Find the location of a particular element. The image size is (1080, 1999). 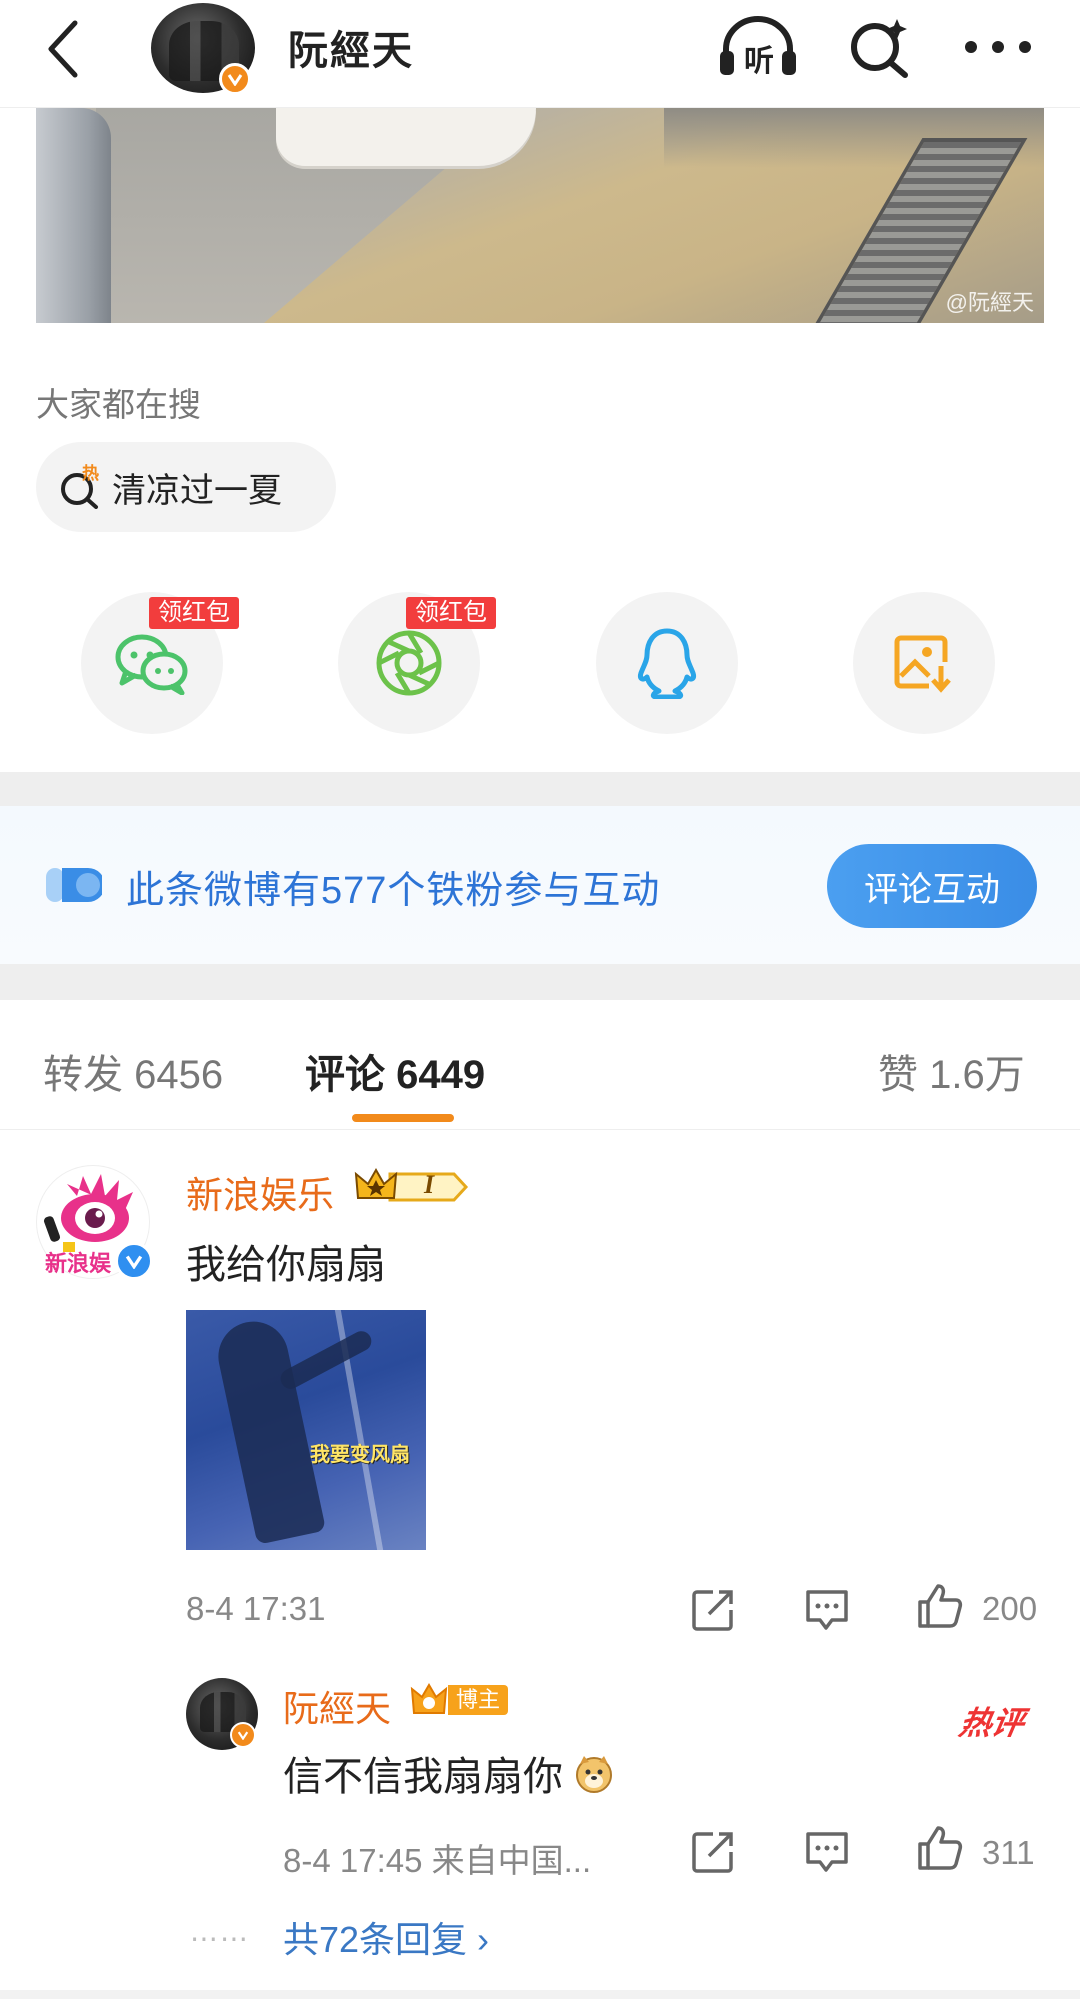

commenter-avatar-text: 新浪娱 is located at coordinates (78, 1263).